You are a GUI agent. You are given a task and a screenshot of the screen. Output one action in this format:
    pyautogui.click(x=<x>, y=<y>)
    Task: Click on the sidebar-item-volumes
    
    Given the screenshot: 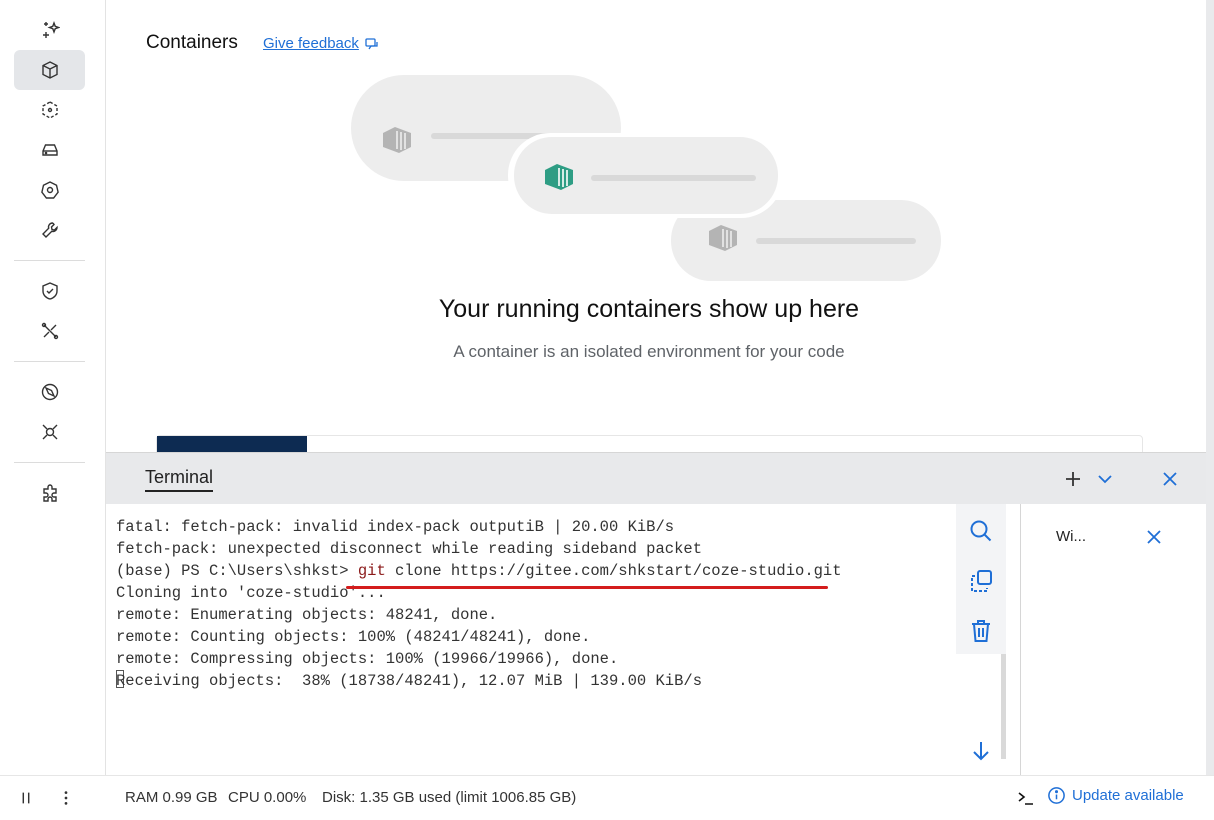 What is the action you would take?
    pyautogui.click(x=49, y=150)
    